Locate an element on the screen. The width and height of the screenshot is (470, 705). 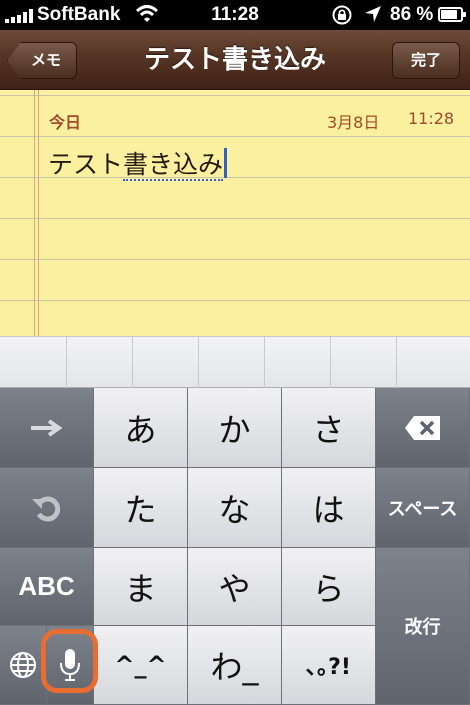
abc-key: ABC is located at coordinates (47, 587).